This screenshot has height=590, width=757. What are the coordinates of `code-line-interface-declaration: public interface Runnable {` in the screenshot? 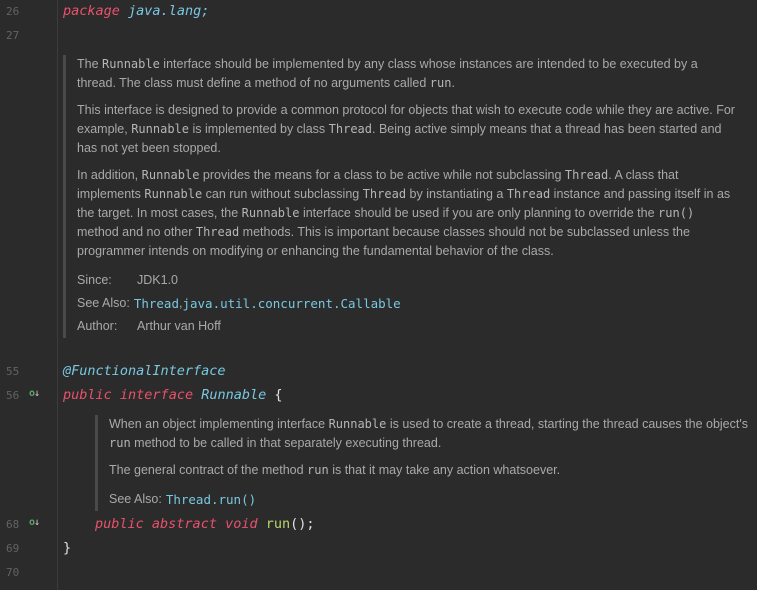 It's located at (173, 395).